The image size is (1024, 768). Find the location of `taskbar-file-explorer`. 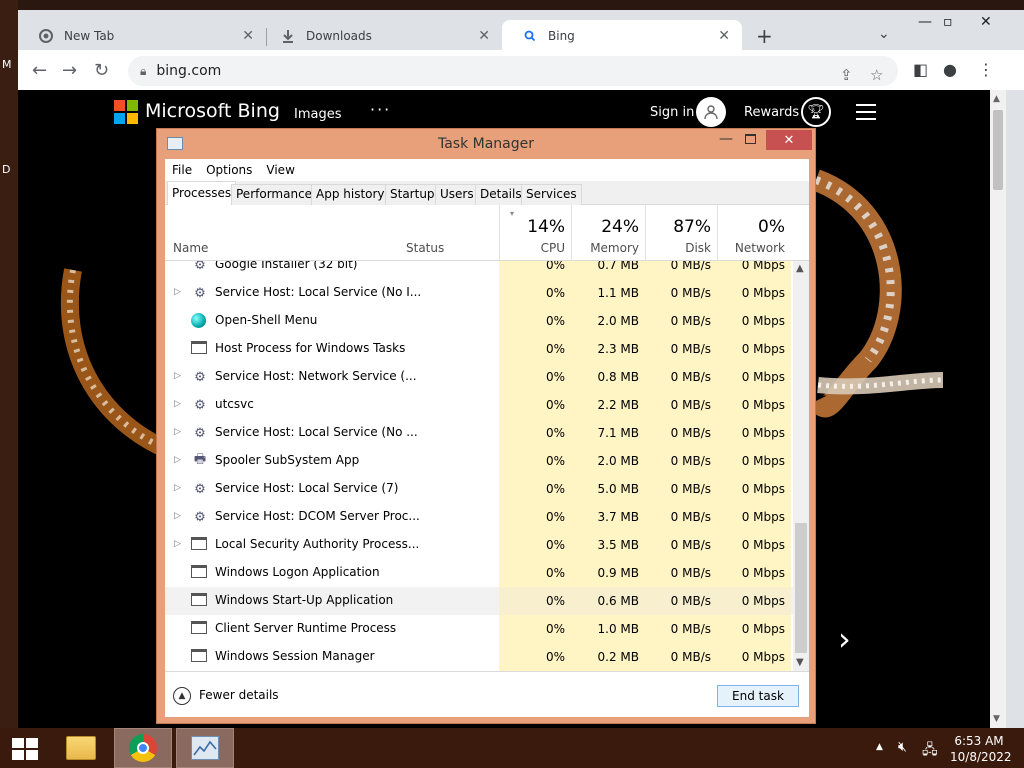

taskbar-file-explorer is located at coordinates (81, 748).